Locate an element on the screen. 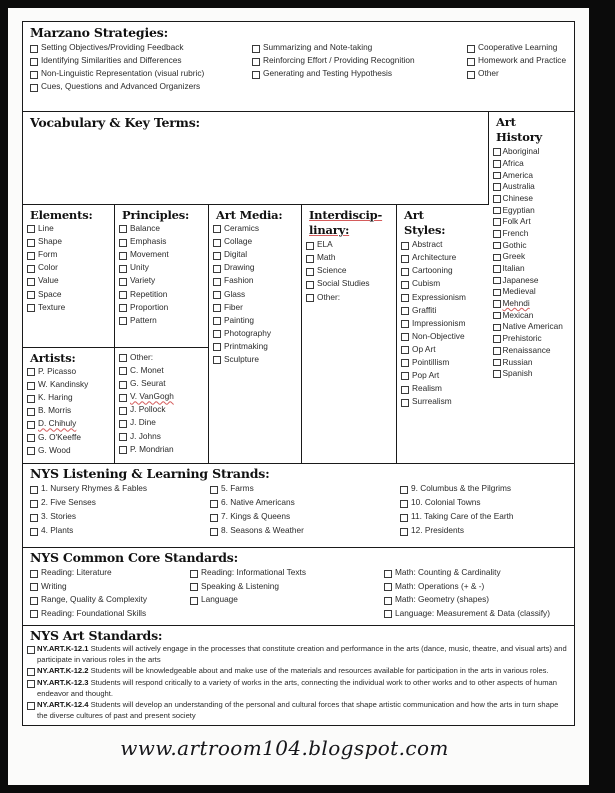  art-style-item: Cubism is located at coordinates (444, 284).